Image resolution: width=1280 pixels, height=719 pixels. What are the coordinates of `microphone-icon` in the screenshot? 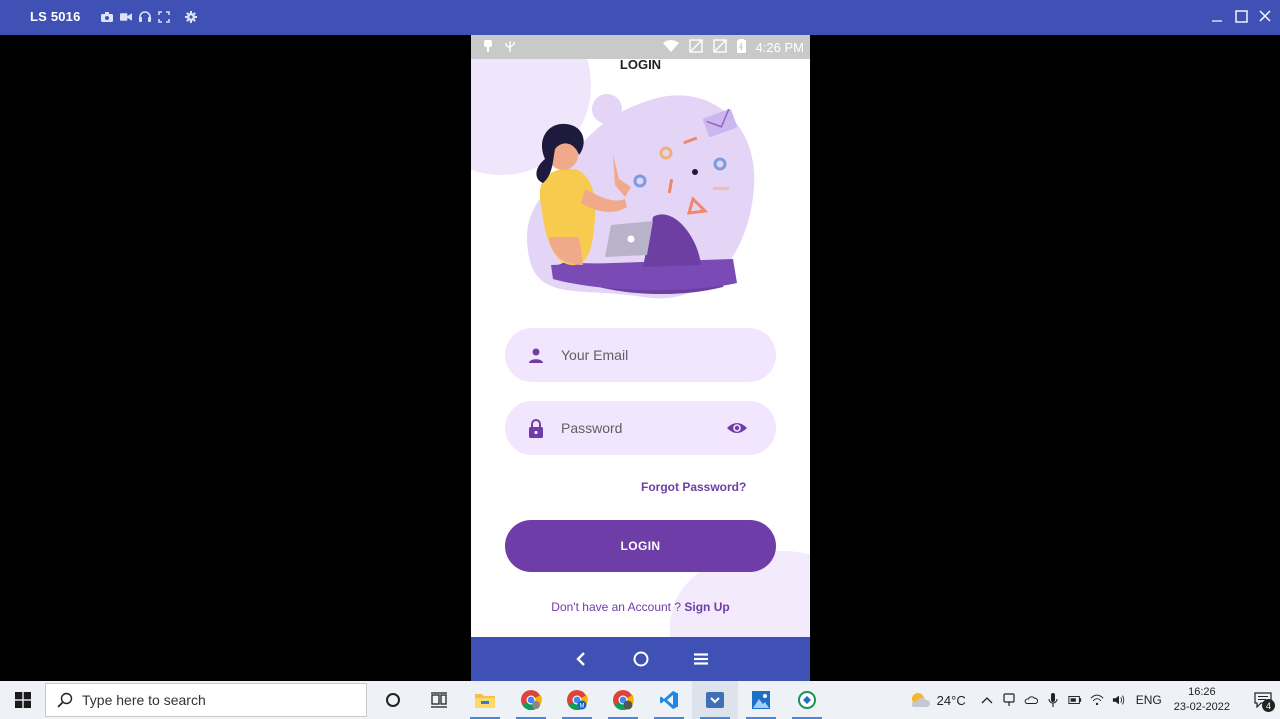 It's located at (1053, 700).